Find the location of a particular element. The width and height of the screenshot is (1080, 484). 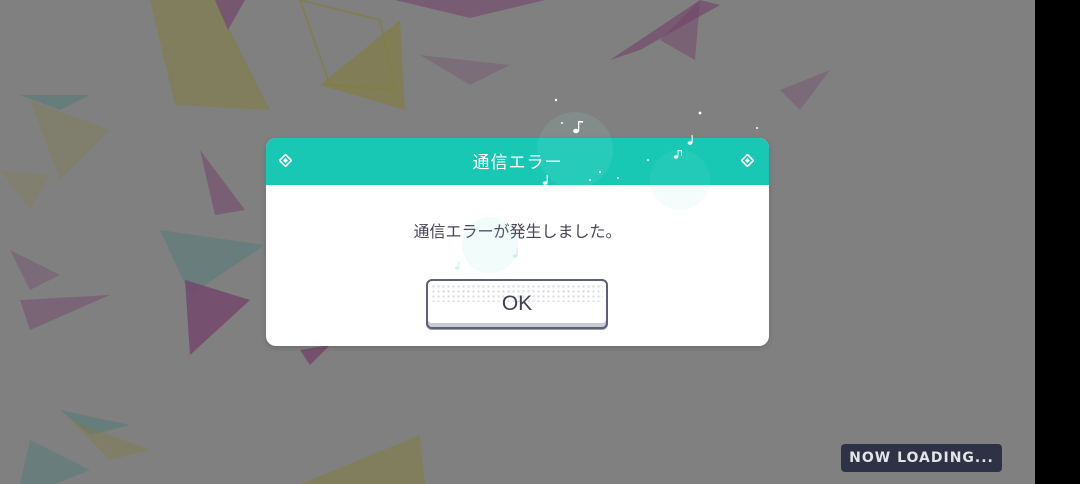

dialog-title: 通信エラー is located at coordinates (517, 163).